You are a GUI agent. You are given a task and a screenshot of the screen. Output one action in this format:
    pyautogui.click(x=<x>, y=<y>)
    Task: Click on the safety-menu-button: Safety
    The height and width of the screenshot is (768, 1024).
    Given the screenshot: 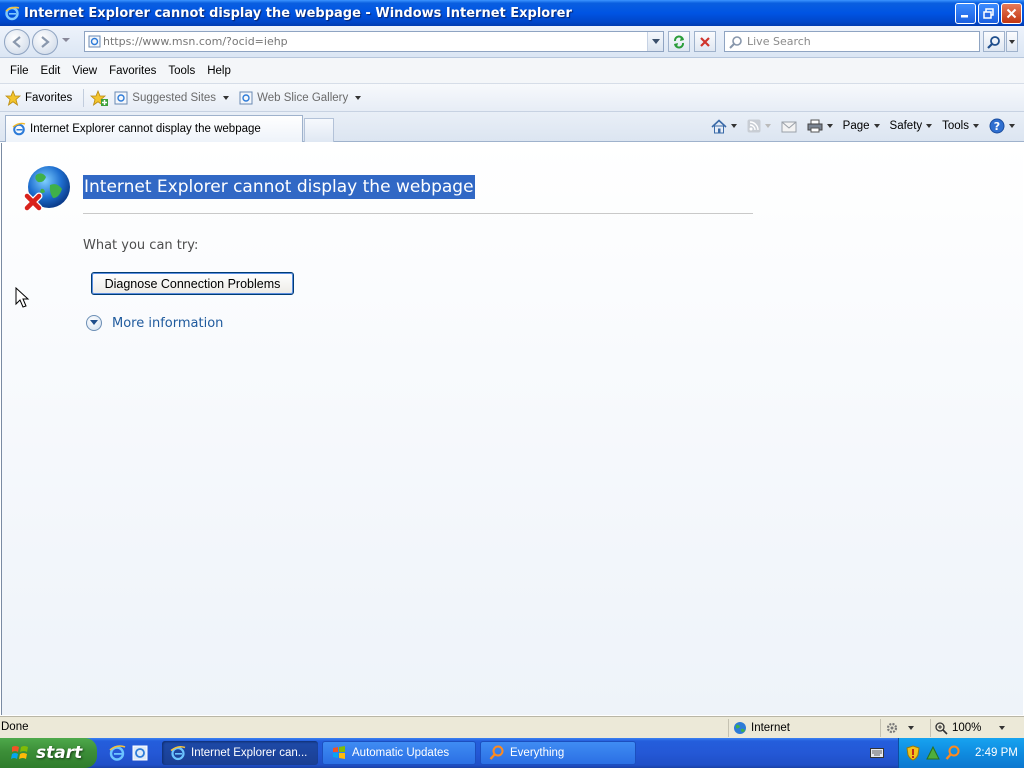 What is the action you would take?
    pyautogui.click(x=911, y=126)
    